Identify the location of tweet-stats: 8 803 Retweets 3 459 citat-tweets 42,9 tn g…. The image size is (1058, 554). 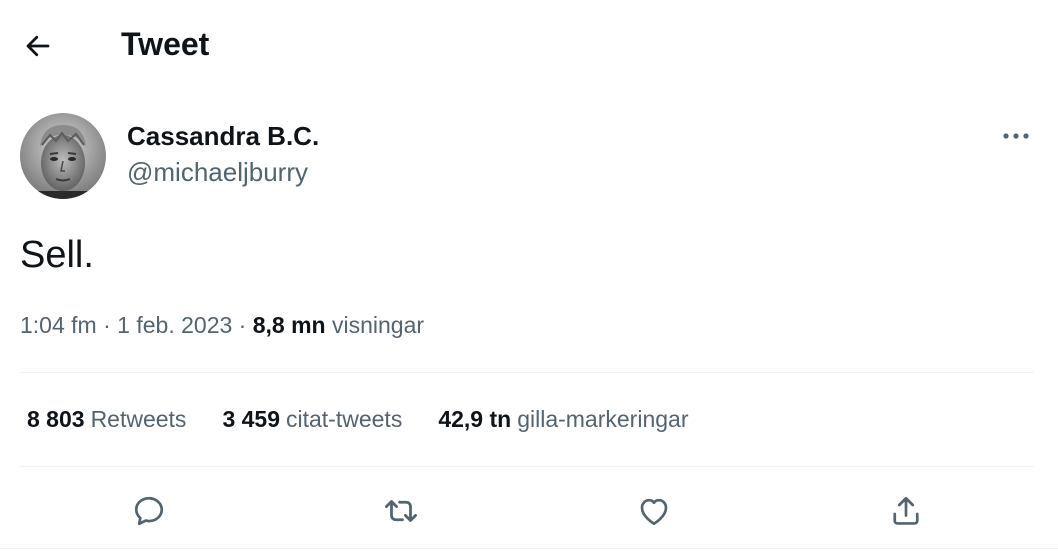
(375, 419).